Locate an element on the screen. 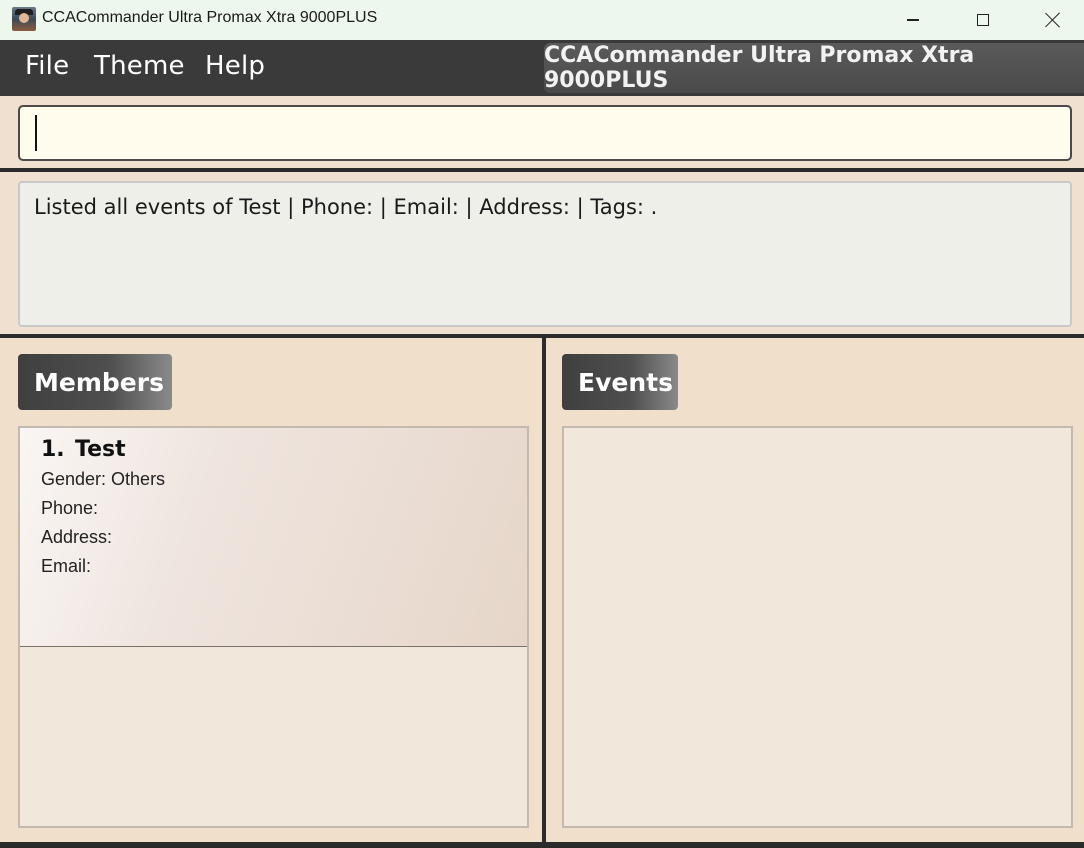 This screenshot has width=1084, height=848. maximize-button is located at coordinates (983, 20).